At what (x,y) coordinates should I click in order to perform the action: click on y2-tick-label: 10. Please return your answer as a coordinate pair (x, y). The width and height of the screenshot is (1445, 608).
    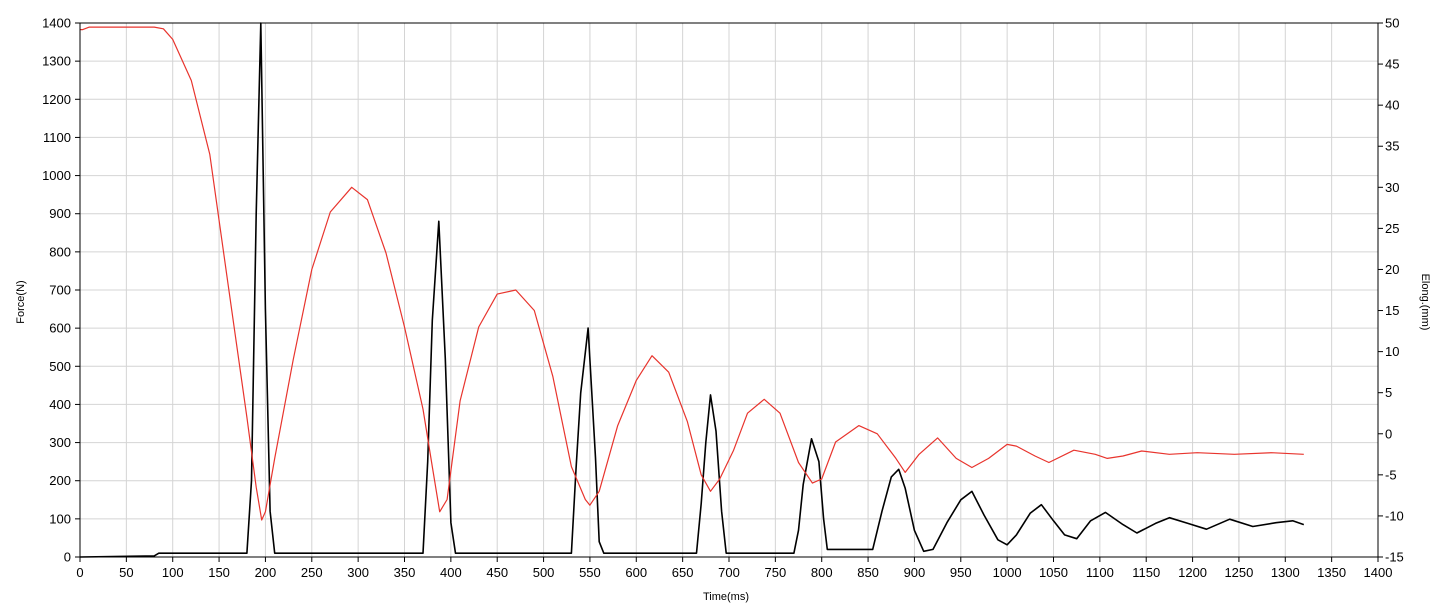
    Looking at the image, I should click on (1392, 351).